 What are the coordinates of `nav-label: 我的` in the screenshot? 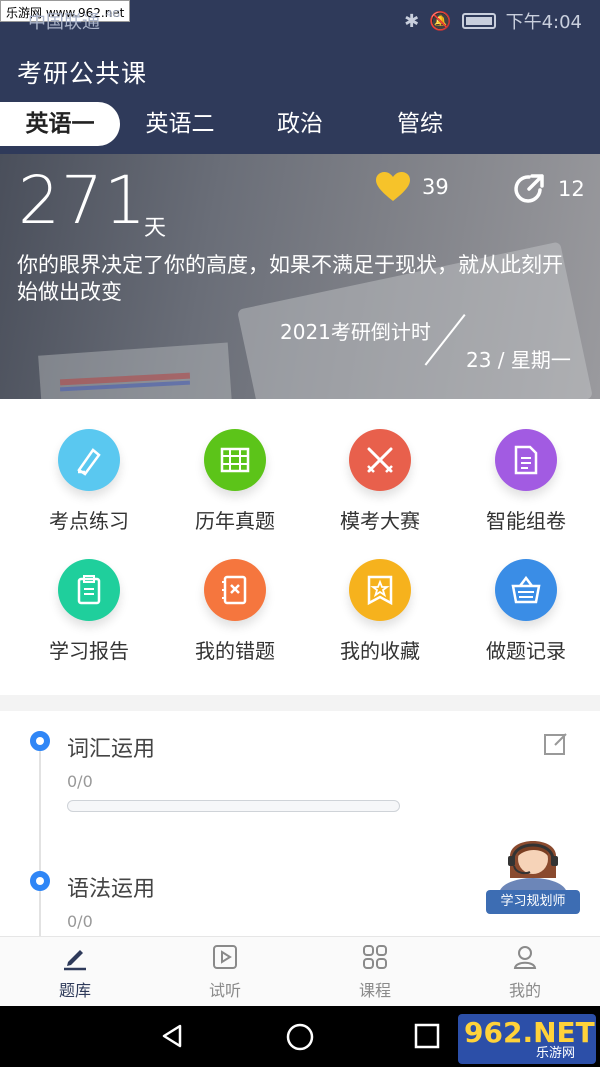 It's located at (524, 990).